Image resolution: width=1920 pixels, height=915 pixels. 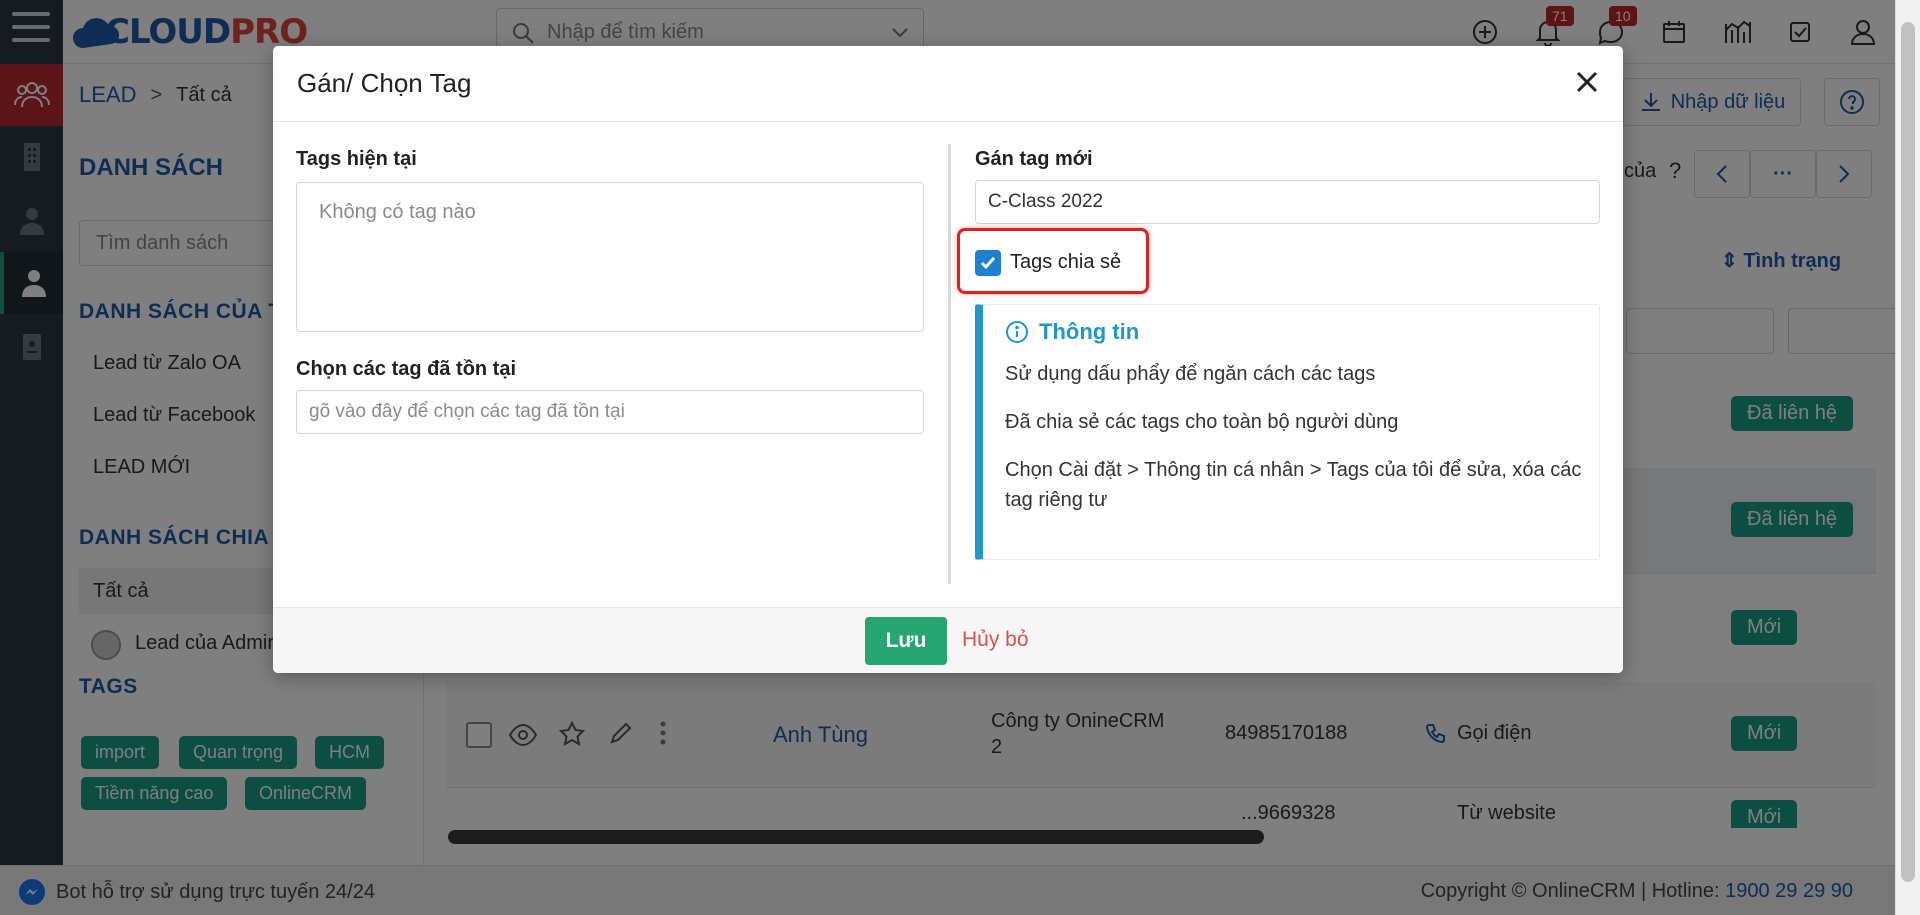 I want to click on info-icon, so click(x=1017, y=332).